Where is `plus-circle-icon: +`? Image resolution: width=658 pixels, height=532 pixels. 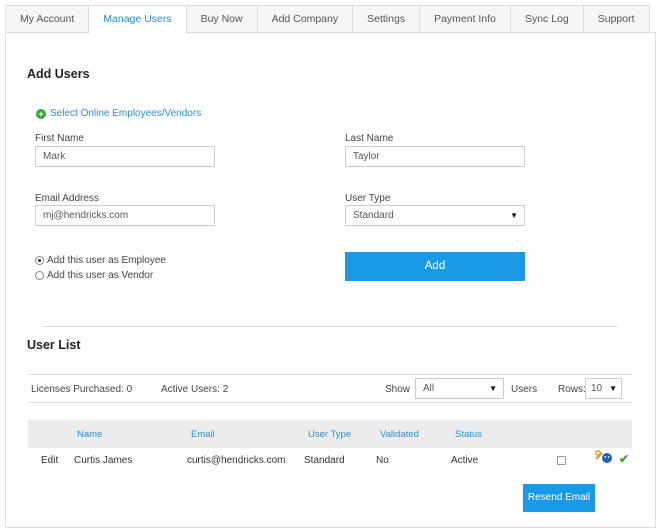
plus-circle-icon: + is located at coordinates (41, 114).